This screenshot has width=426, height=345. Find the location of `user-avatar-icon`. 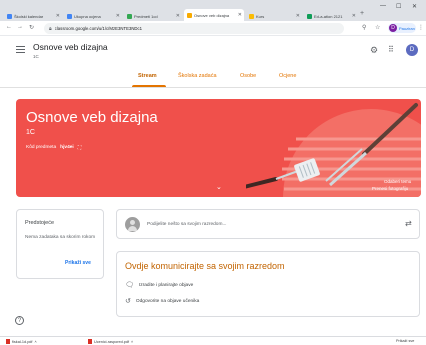

user-avatar-icon is located at coordinates (132, 224).